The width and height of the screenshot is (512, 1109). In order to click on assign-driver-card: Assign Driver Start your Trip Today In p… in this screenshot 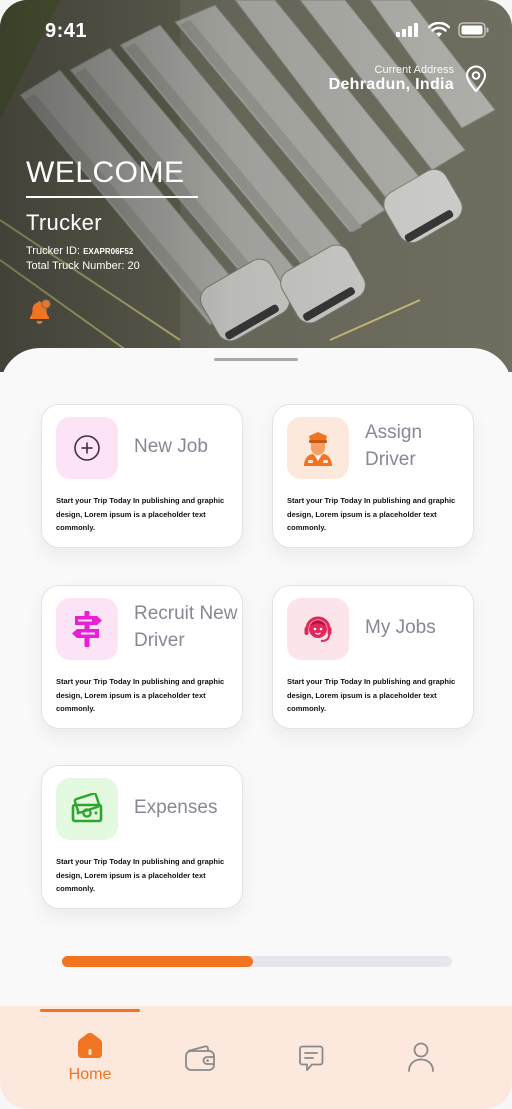, I will do `click(373, 476)`.